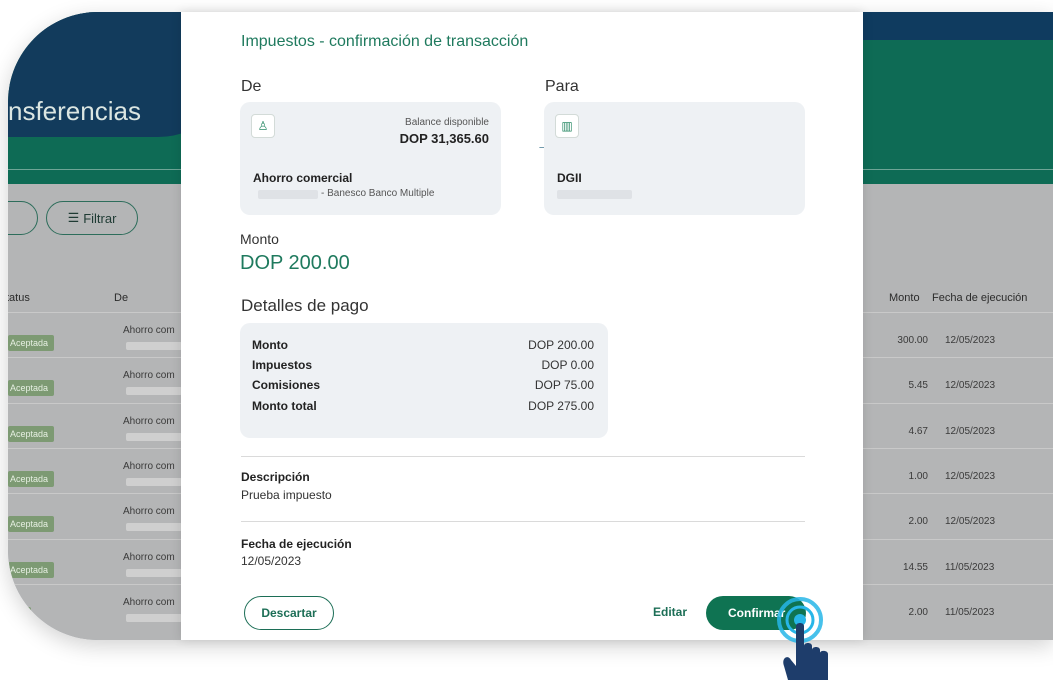 The width and height of the screenshot is (1053, 680). What do you see at coordinates (275, 477) in the screenshot?
I see `description-label: Descripción` at bounding box center [275, 477].